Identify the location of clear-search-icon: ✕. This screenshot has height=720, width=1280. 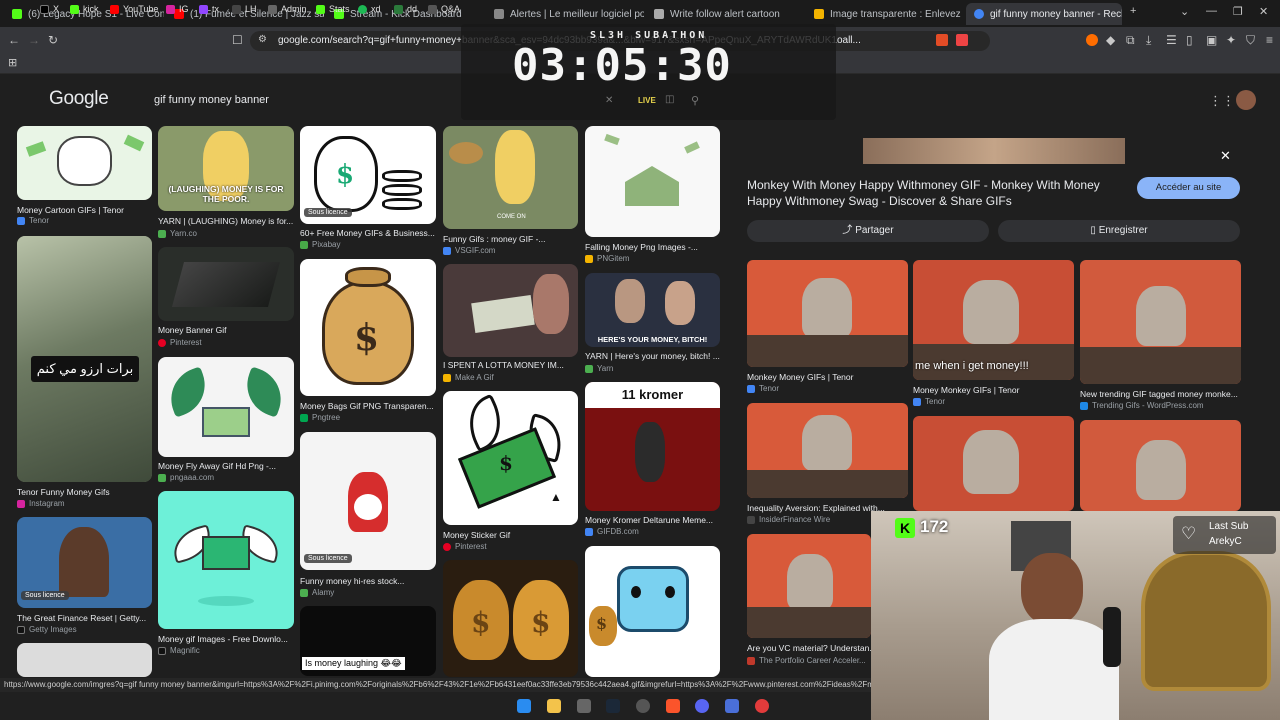
(609, 100).